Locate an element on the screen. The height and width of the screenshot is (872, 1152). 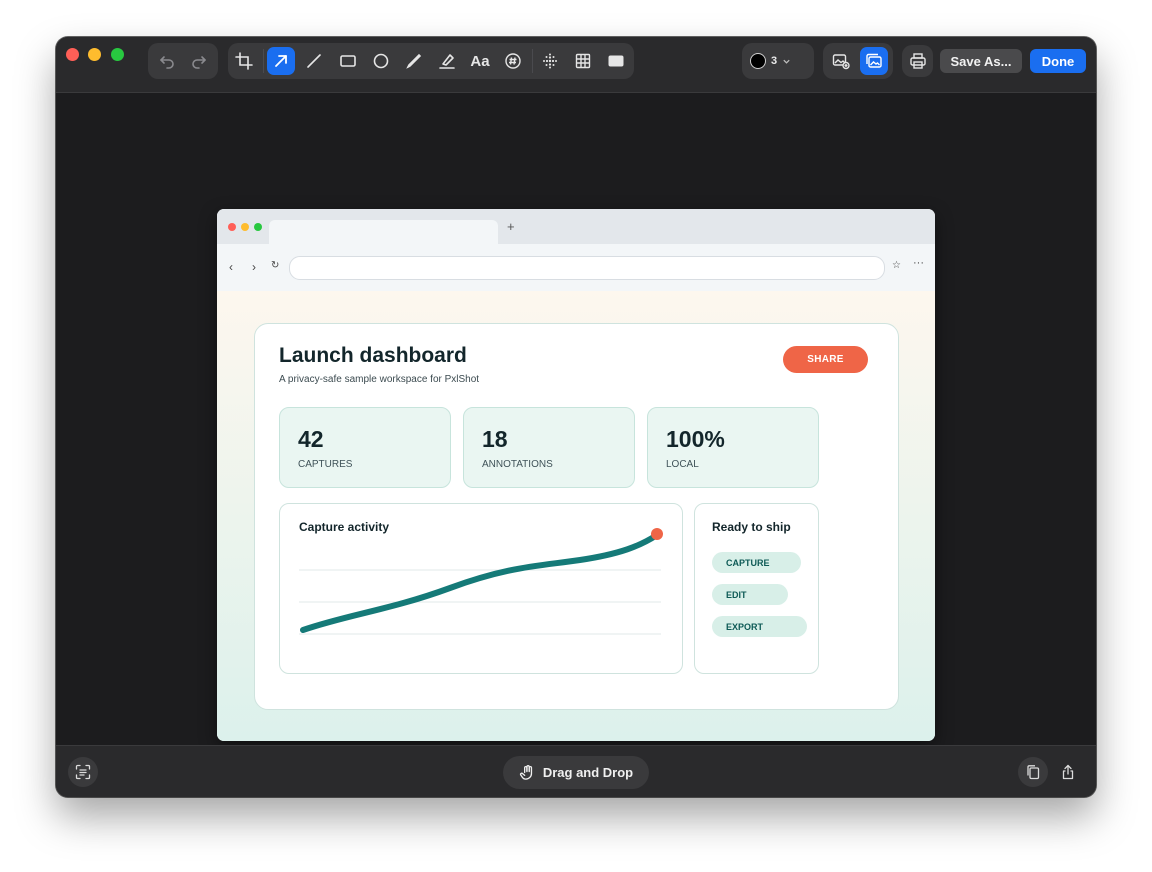
blur-icon is located at coordinates (550, 61).